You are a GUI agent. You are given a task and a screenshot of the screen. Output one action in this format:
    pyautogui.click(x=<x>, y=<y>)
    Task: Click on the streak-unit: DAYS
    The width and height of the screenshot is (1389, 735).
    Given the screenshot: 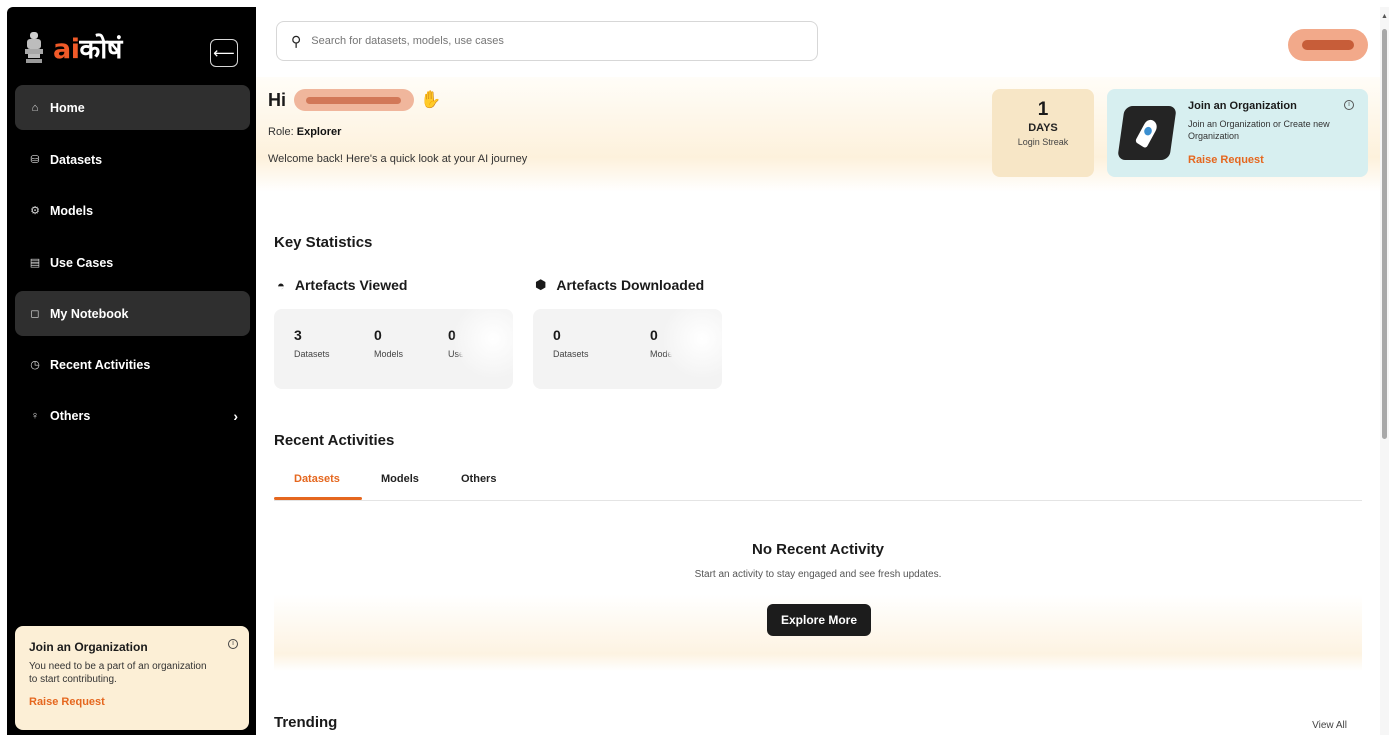 What is the action you would take?
    pyautogui.click(x=1043, y=128)
    